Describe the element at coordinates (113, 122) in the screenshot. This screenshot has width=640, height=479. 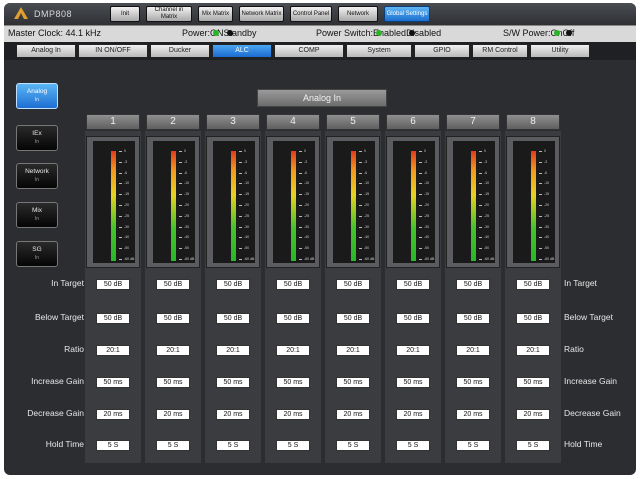
I see `channel-header: 1` at that location.